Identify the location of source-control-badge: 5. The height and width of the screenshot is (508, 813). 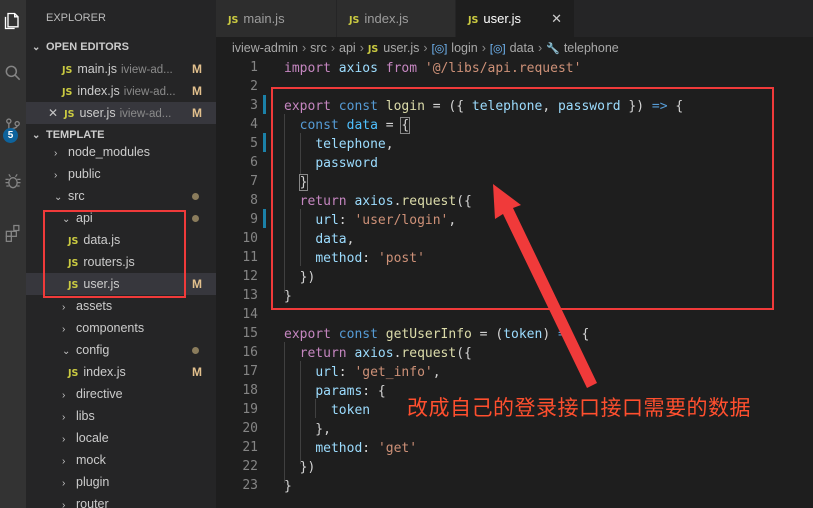
(10, 135).